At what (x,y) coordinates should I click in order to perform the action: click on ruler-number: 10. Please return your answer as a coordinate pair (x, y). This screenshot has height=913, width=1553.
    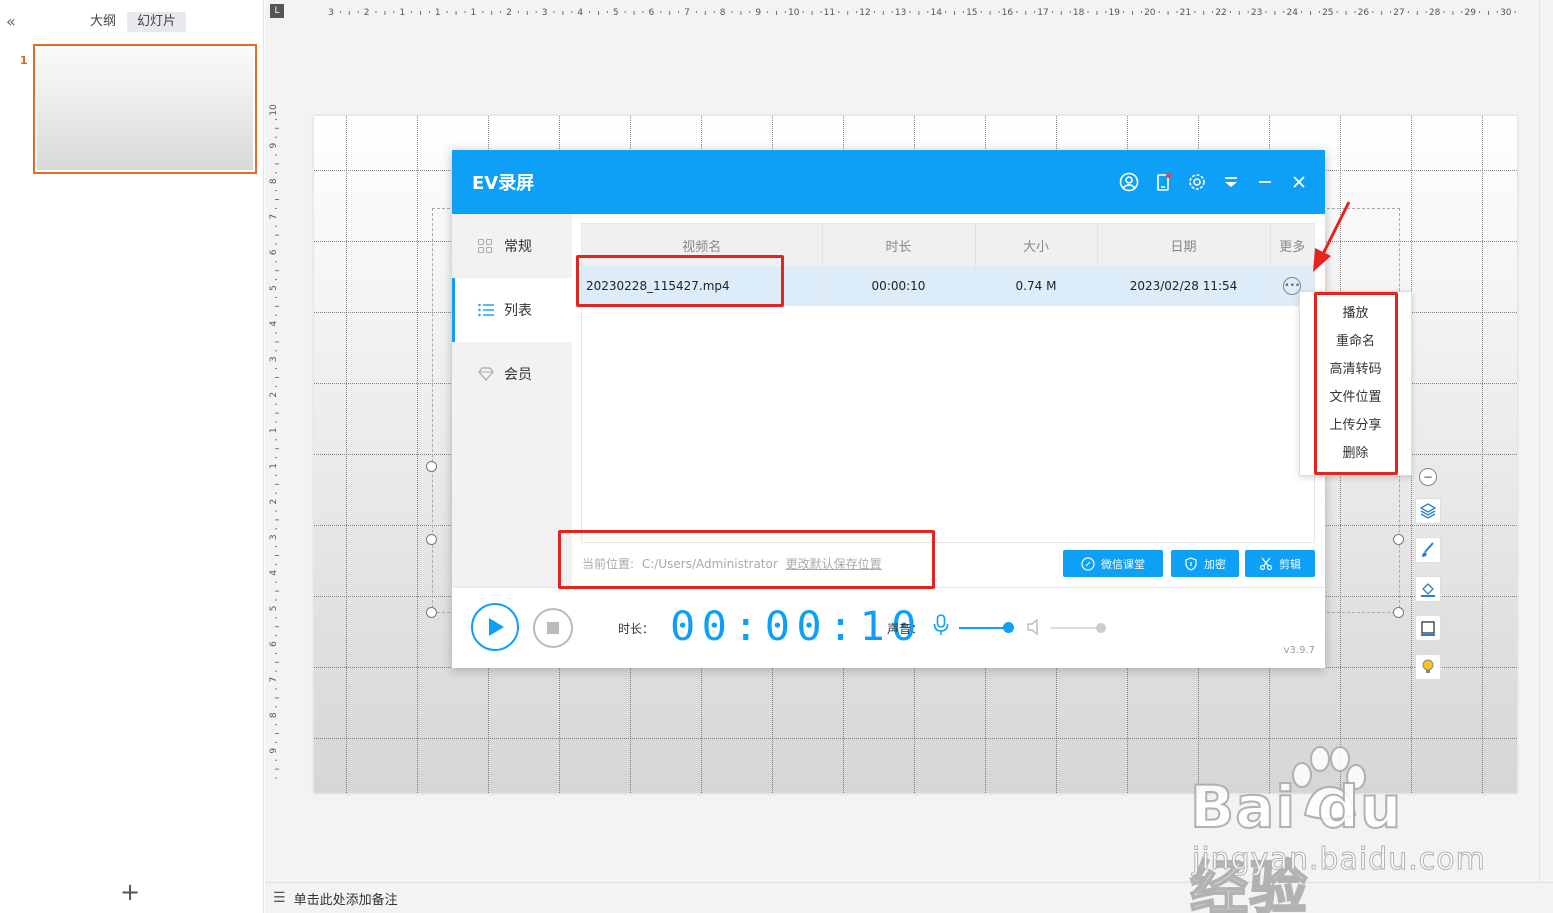
    Looking at the image, I should click on (794, 13).